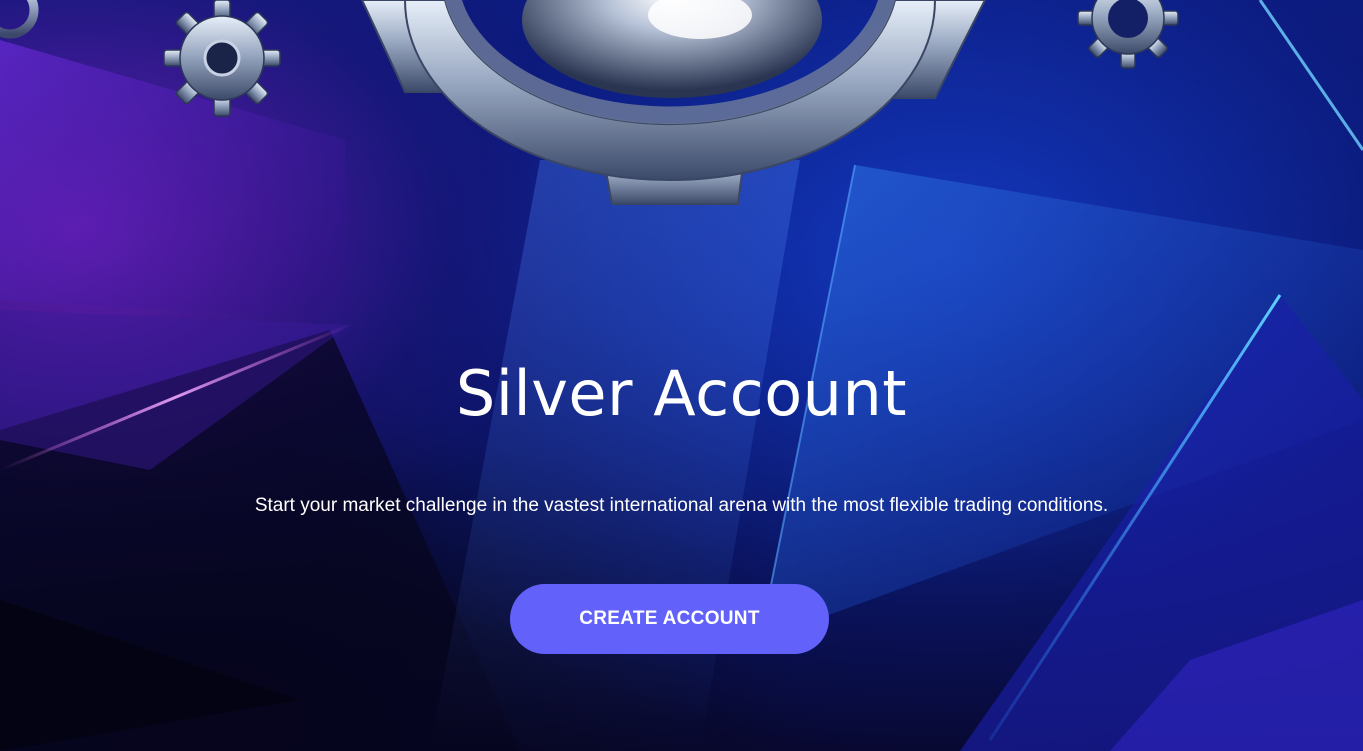 The width and height of the screenshot is (1363, 751). What do you see at coordinates (19, 19) in the screenshot?
I see `gear-icon-corner` at bounding box center [19, 19].